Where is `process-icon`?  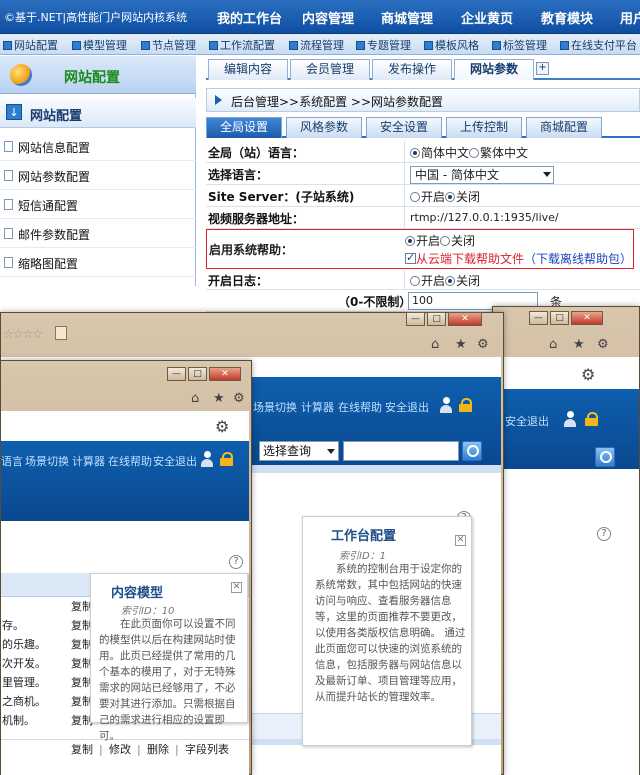 process-icon is located at coordinates (293, 45).